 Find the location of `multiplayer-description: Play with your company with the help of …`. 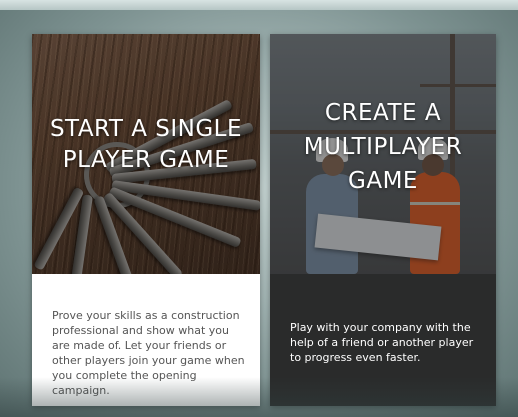

multiplayer-description: Play with your company with the help of … is located at coordinates (382, 342).